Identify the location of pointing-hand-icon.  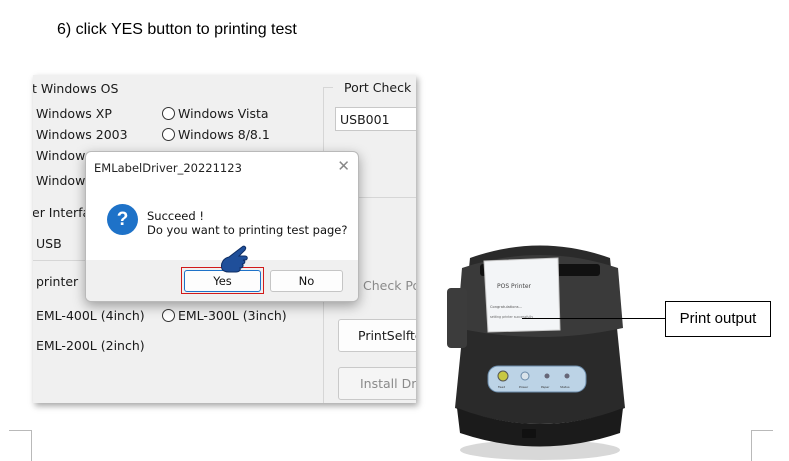
(234, 259).